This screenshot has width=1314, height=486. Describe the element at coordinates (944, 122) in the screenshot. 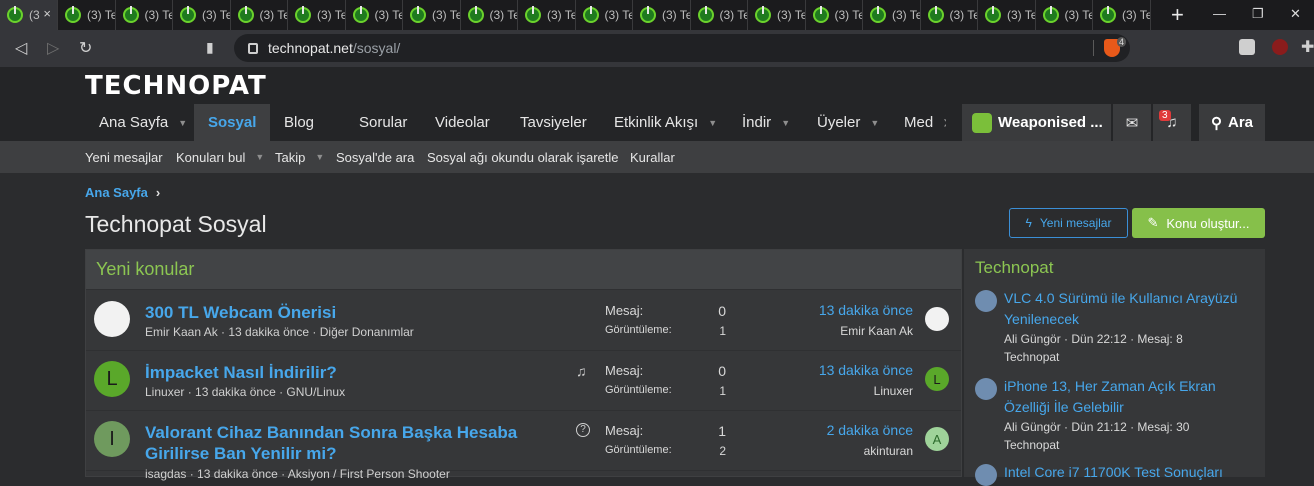

I see `chevron-right-icon: ›` at that location.